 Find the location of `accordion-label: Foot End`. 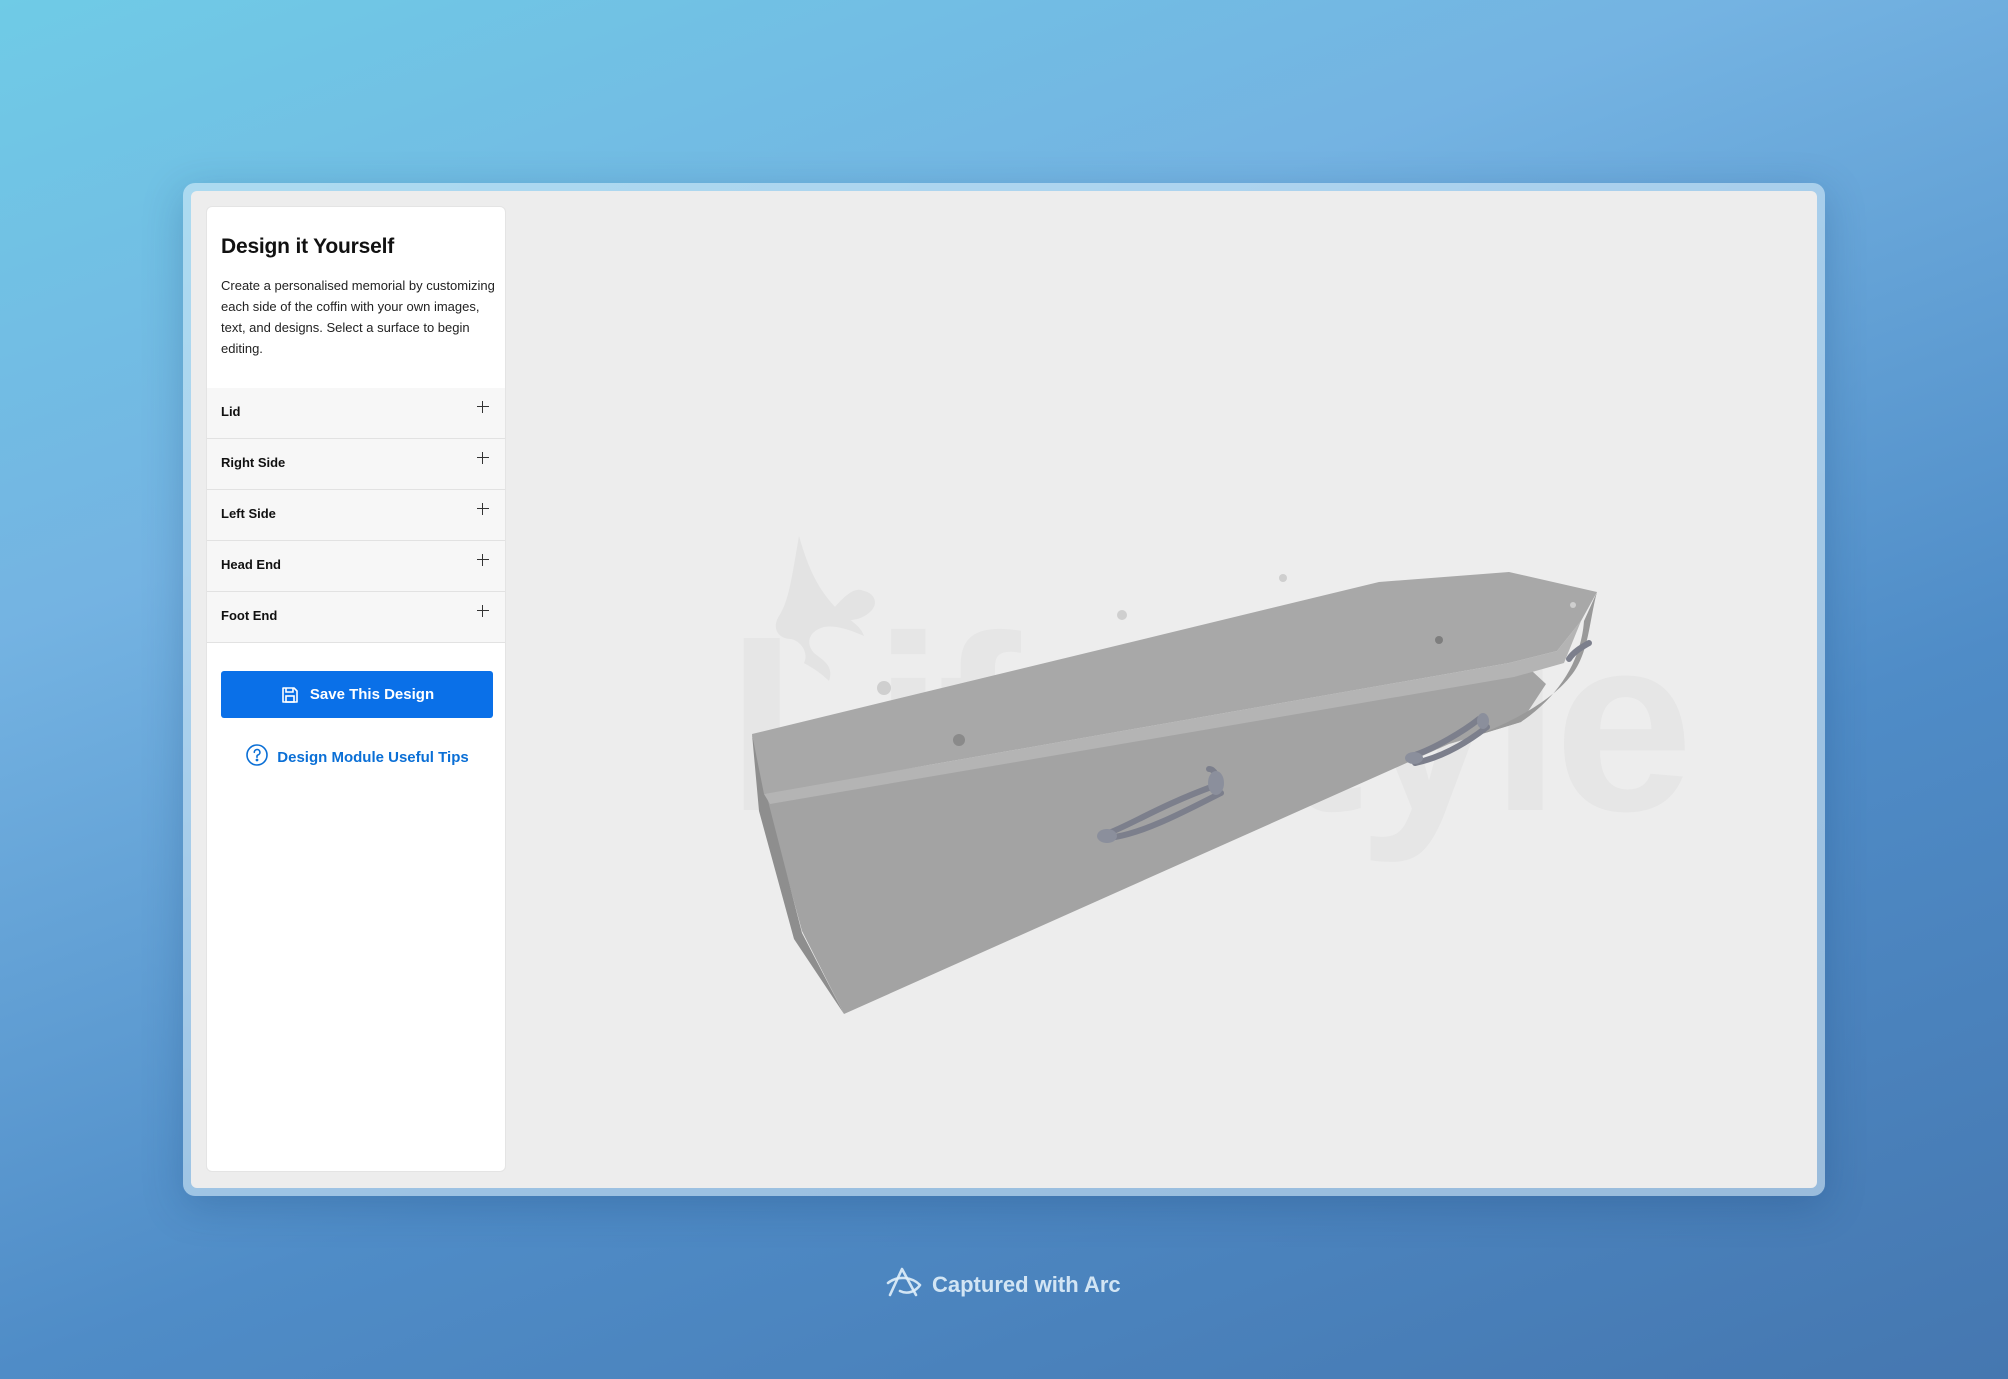

accordion-label: Foot End is located at coordinates (249, 615).